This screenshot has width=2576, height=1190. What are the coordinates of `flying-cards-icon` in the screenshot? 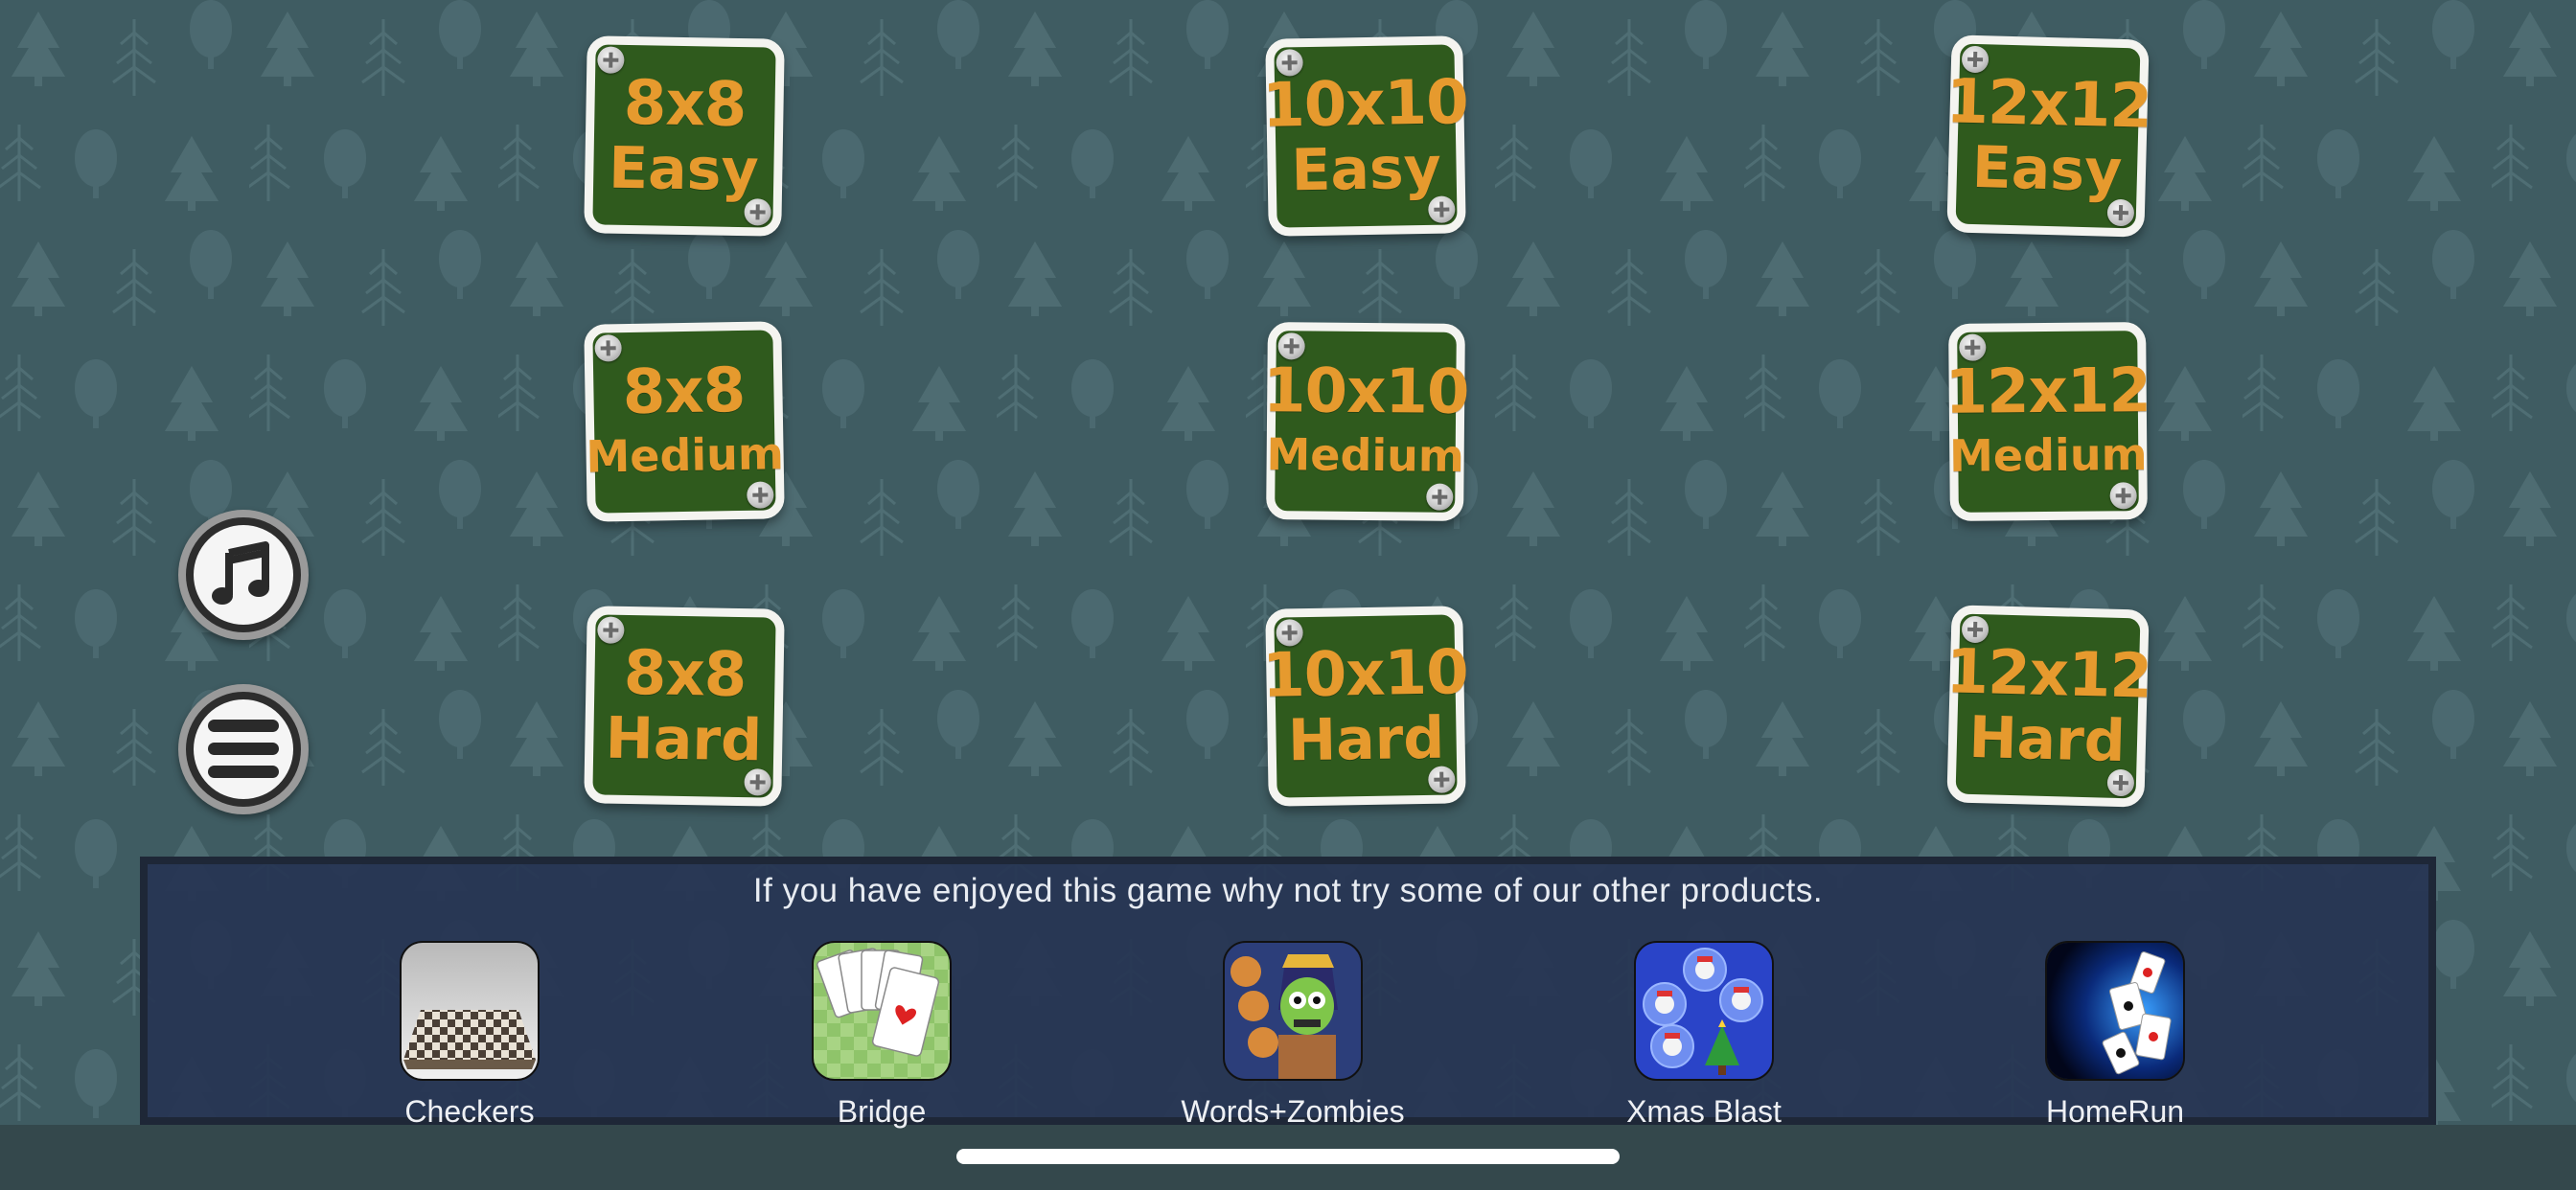 It's located at (2115, 1011).